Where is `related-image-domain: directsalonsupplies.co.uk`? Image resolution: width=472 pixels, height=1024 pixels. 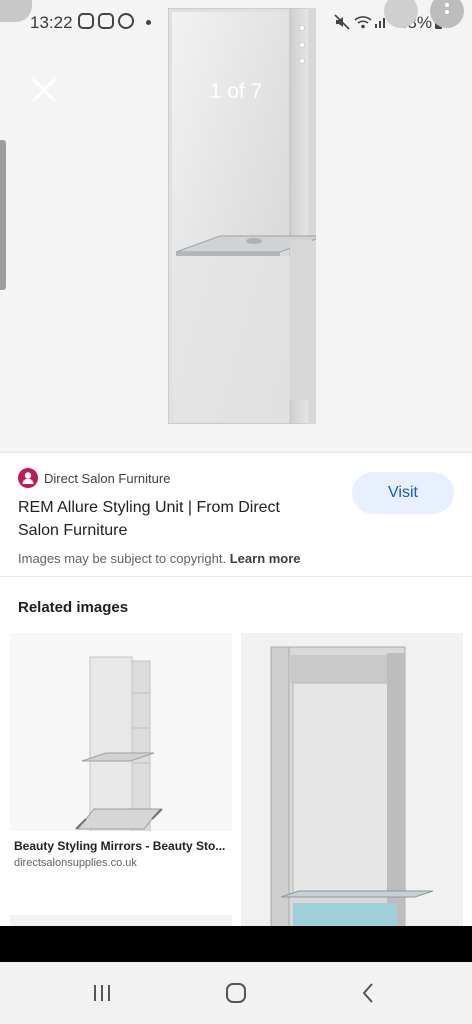 related-image-domain: directsalonsupplies.co.uk is located at coordinates (75, 863).